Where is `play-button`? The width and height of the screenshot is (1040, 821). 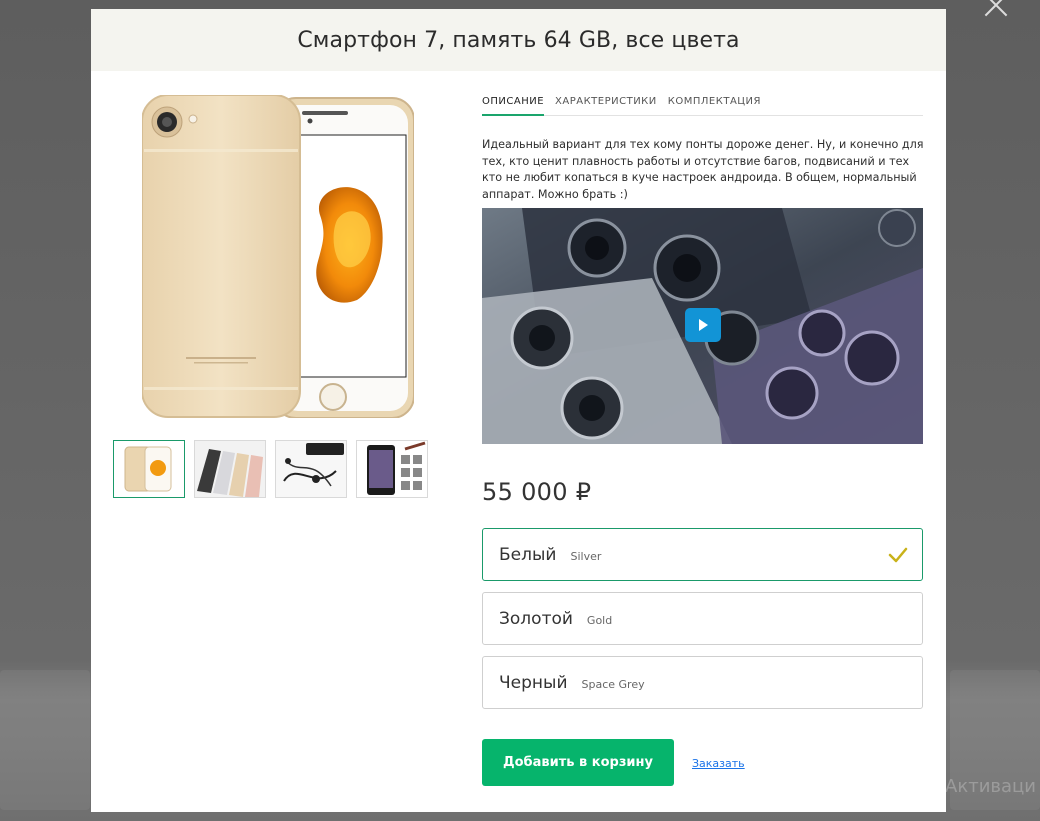
play-button is located at coordinates (703, 325).